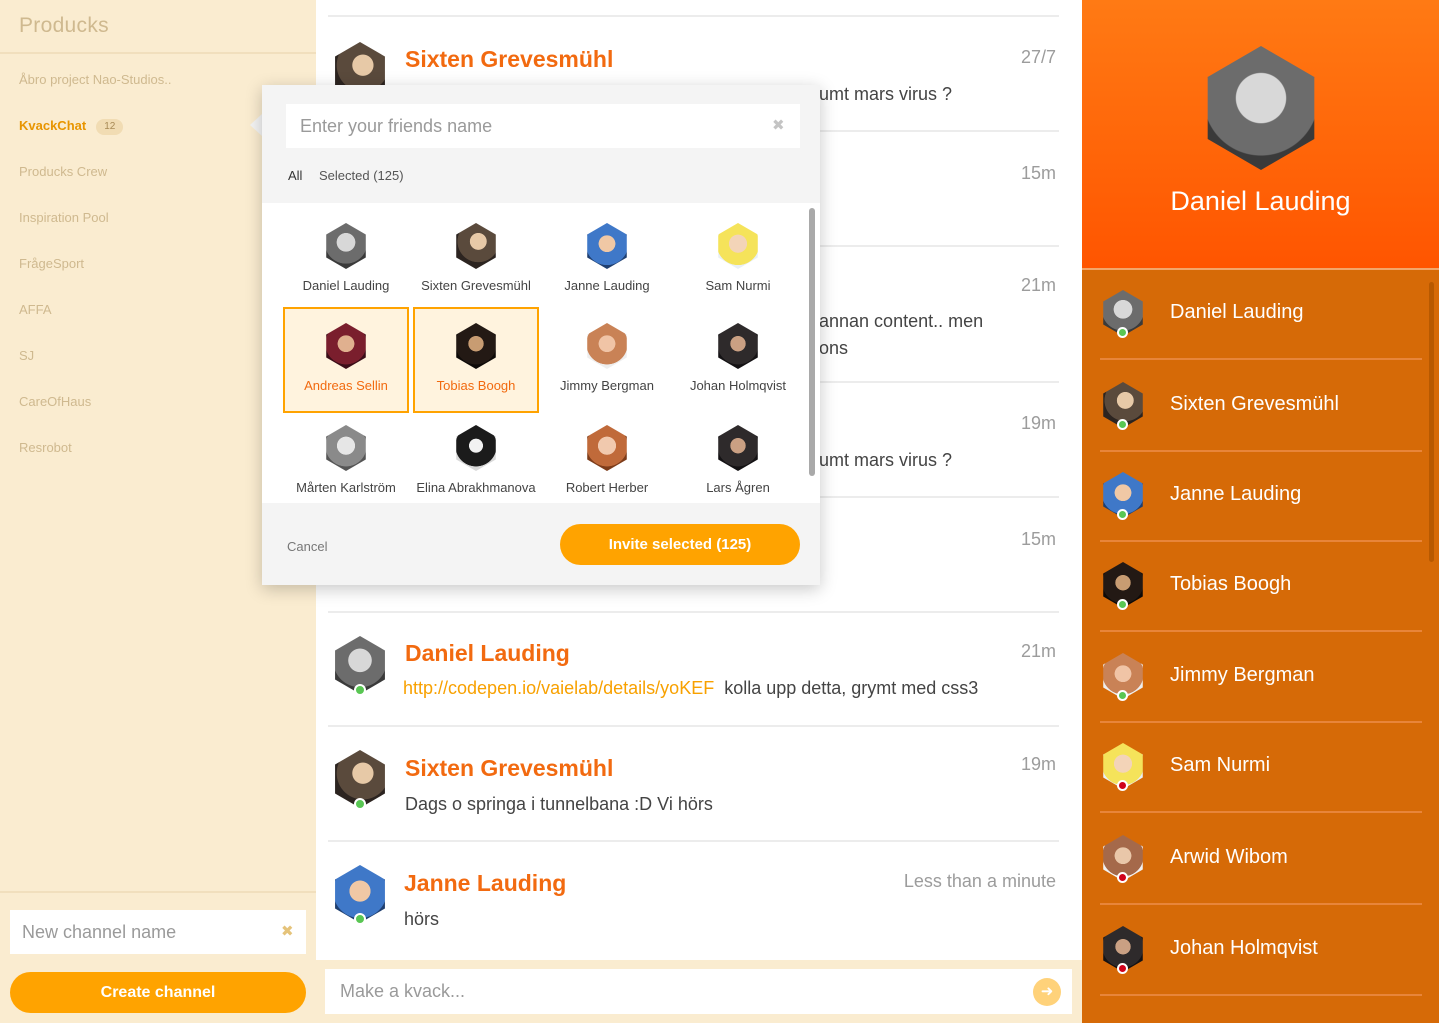 This screenshot has height=1023, width=1439. Describe the element at coordinates (1038, 423) in the screenshot. I see `message-time: 19m` at that location.